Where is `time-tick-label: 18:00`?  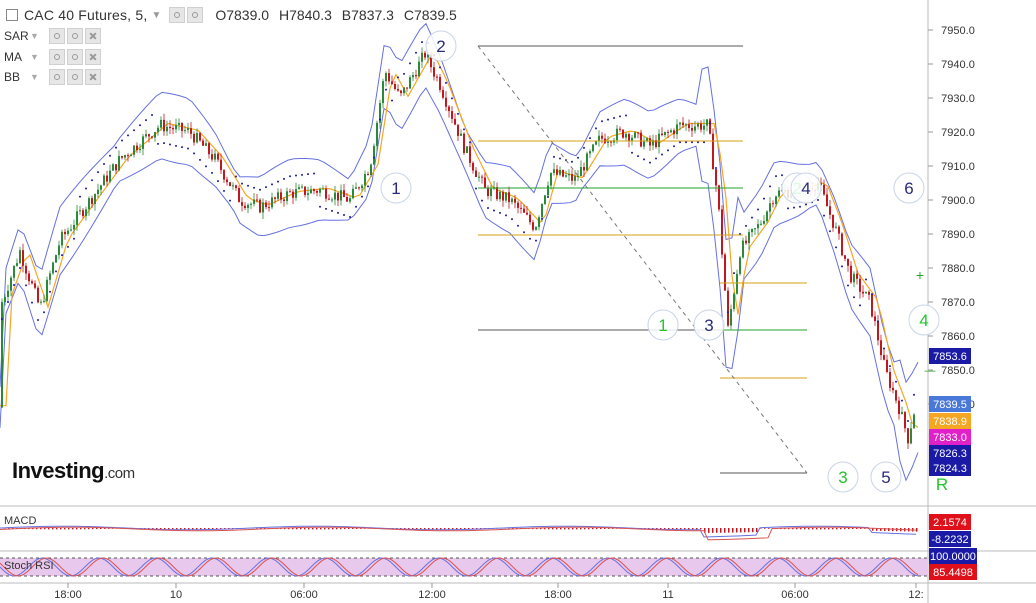
time-tick-label: 18:00 is located at coordinates (68, 595).